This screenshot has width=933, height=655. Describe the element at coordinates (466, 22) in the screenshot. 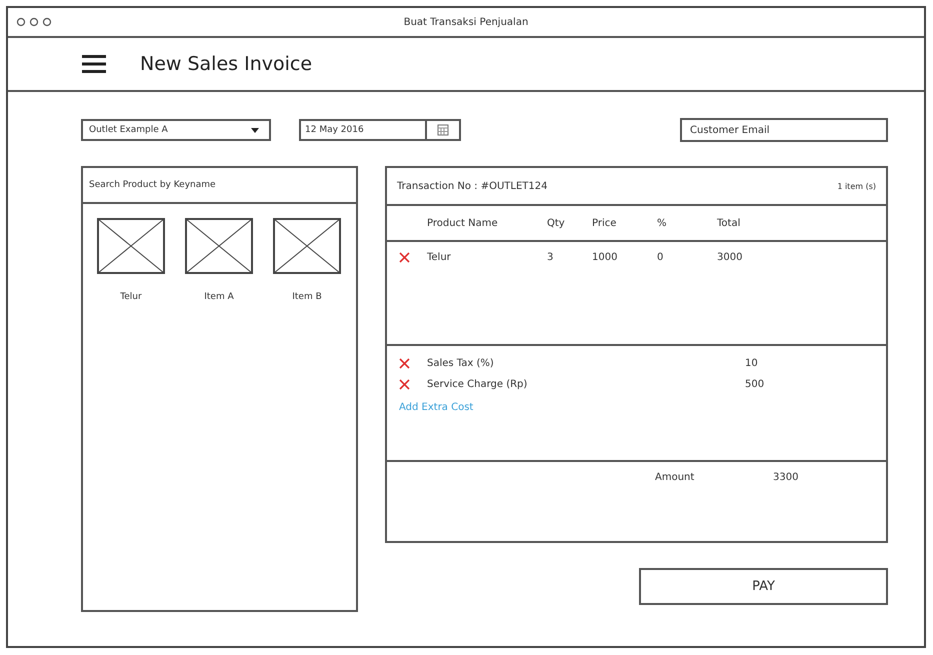

I see `window-title: Buat Transaksi Penjualan` at that location.